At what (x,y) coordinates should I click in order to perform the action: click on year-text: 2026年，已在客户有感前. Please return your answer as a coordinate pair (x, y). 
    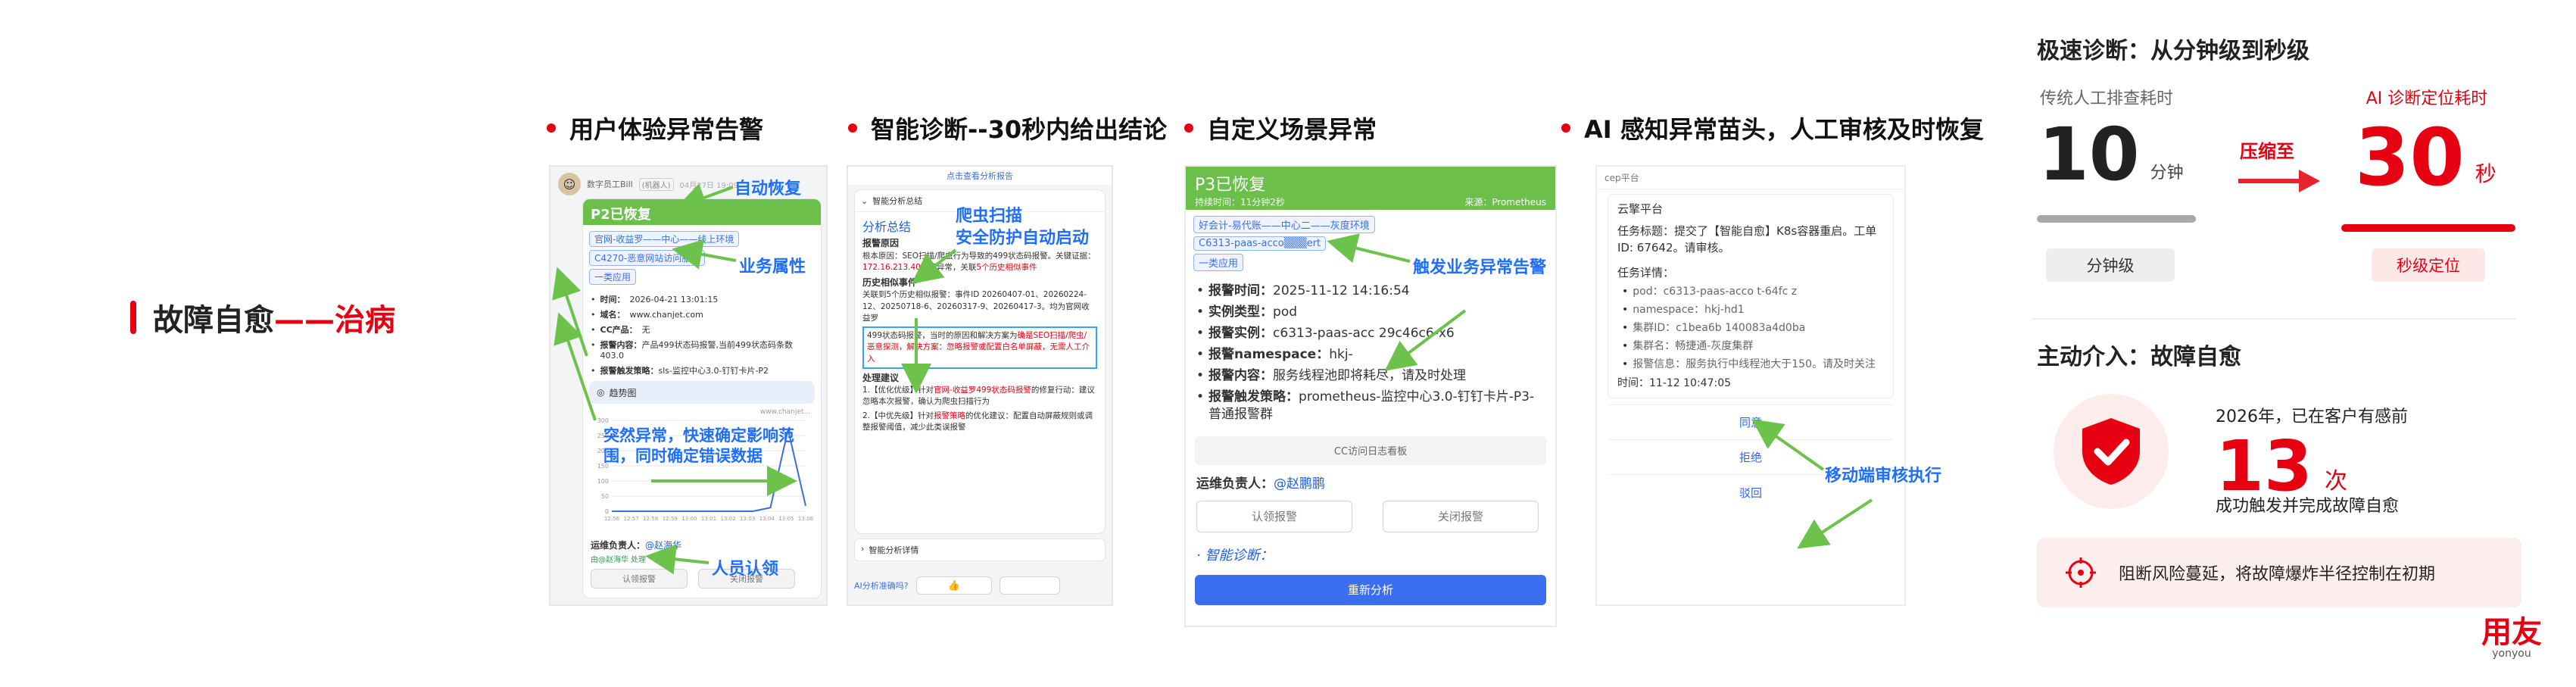
    Looking at the image, I should click on (2312, 417).